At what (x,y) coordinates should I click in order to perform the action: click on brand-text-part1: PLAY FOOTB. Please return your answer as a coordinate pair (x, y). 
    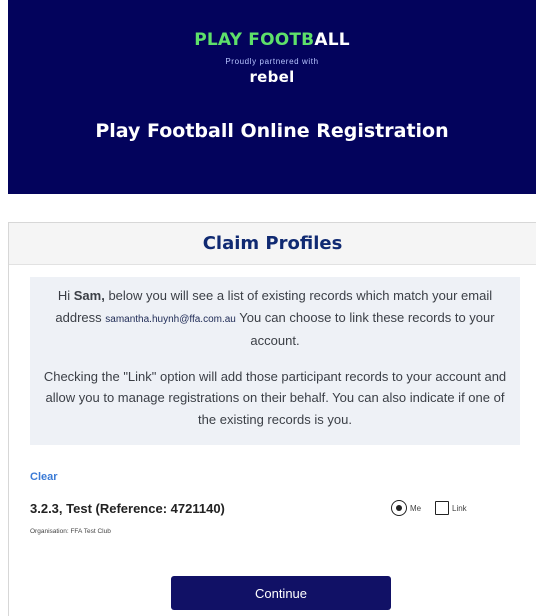
    Looking at the image, I should click on (254, 40).